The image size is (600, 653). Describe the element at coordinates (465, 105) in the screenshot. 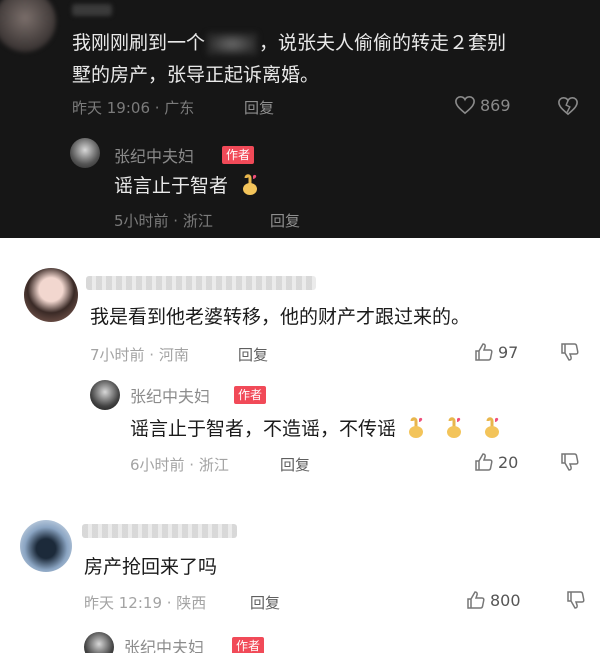

I see `heart-outline-icon` at that location.